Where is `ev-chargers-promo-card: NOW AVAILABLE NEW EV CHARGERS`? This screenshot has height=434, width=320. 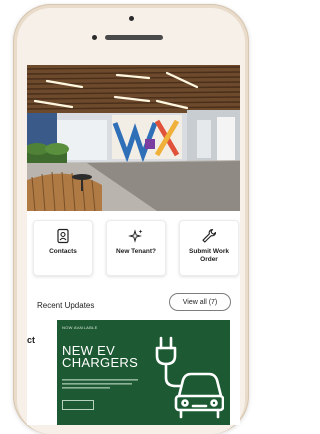 ev-chargers-promo-card: NOW AVAILABLE NEW EV CHARGERS is located at coordinates (143, 372).